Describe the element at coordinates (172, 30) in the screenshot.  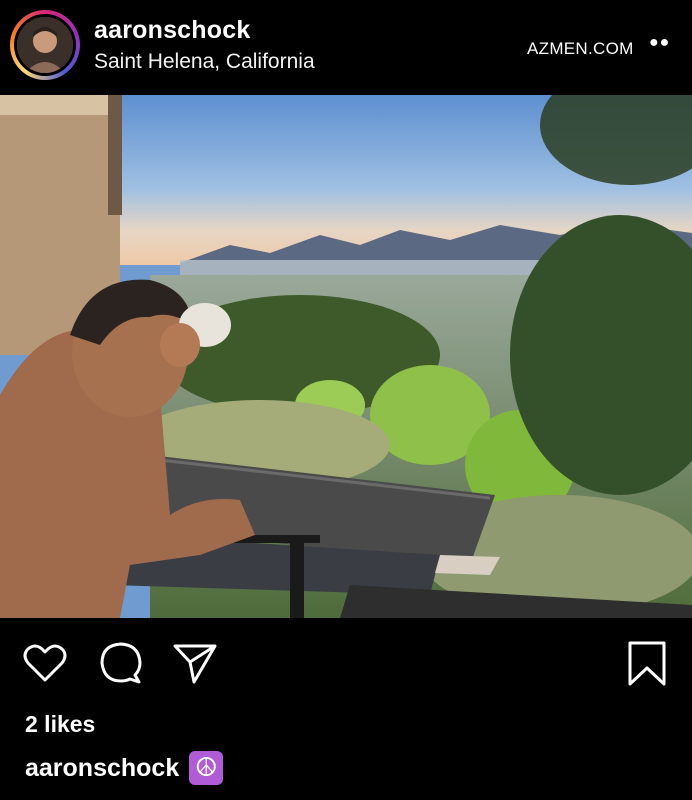
I see `post-username: aaronschock` at that location.